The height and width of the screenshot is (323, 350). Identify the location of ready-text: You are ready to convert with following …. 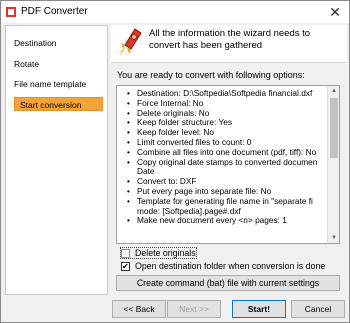
(211, 75).